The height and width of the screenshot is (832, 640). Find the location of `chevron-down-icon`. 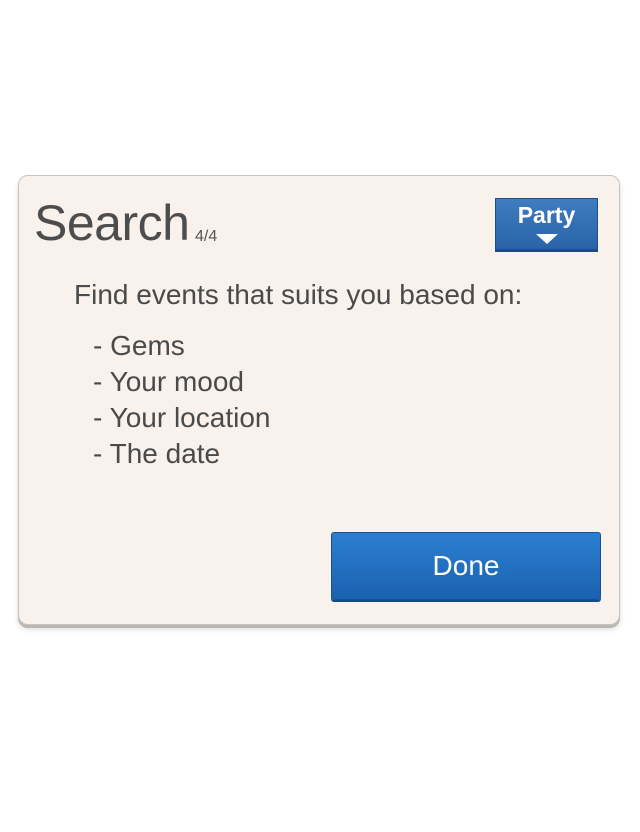

chevron-down-icon is located at coordinates (546, 239).